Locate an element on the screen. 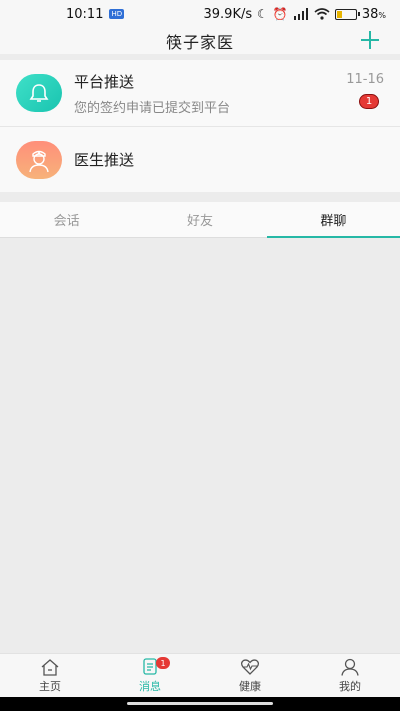 This screenshot has width=400, height=711. nav-label: 消息 is located at coordinates (150, 686).